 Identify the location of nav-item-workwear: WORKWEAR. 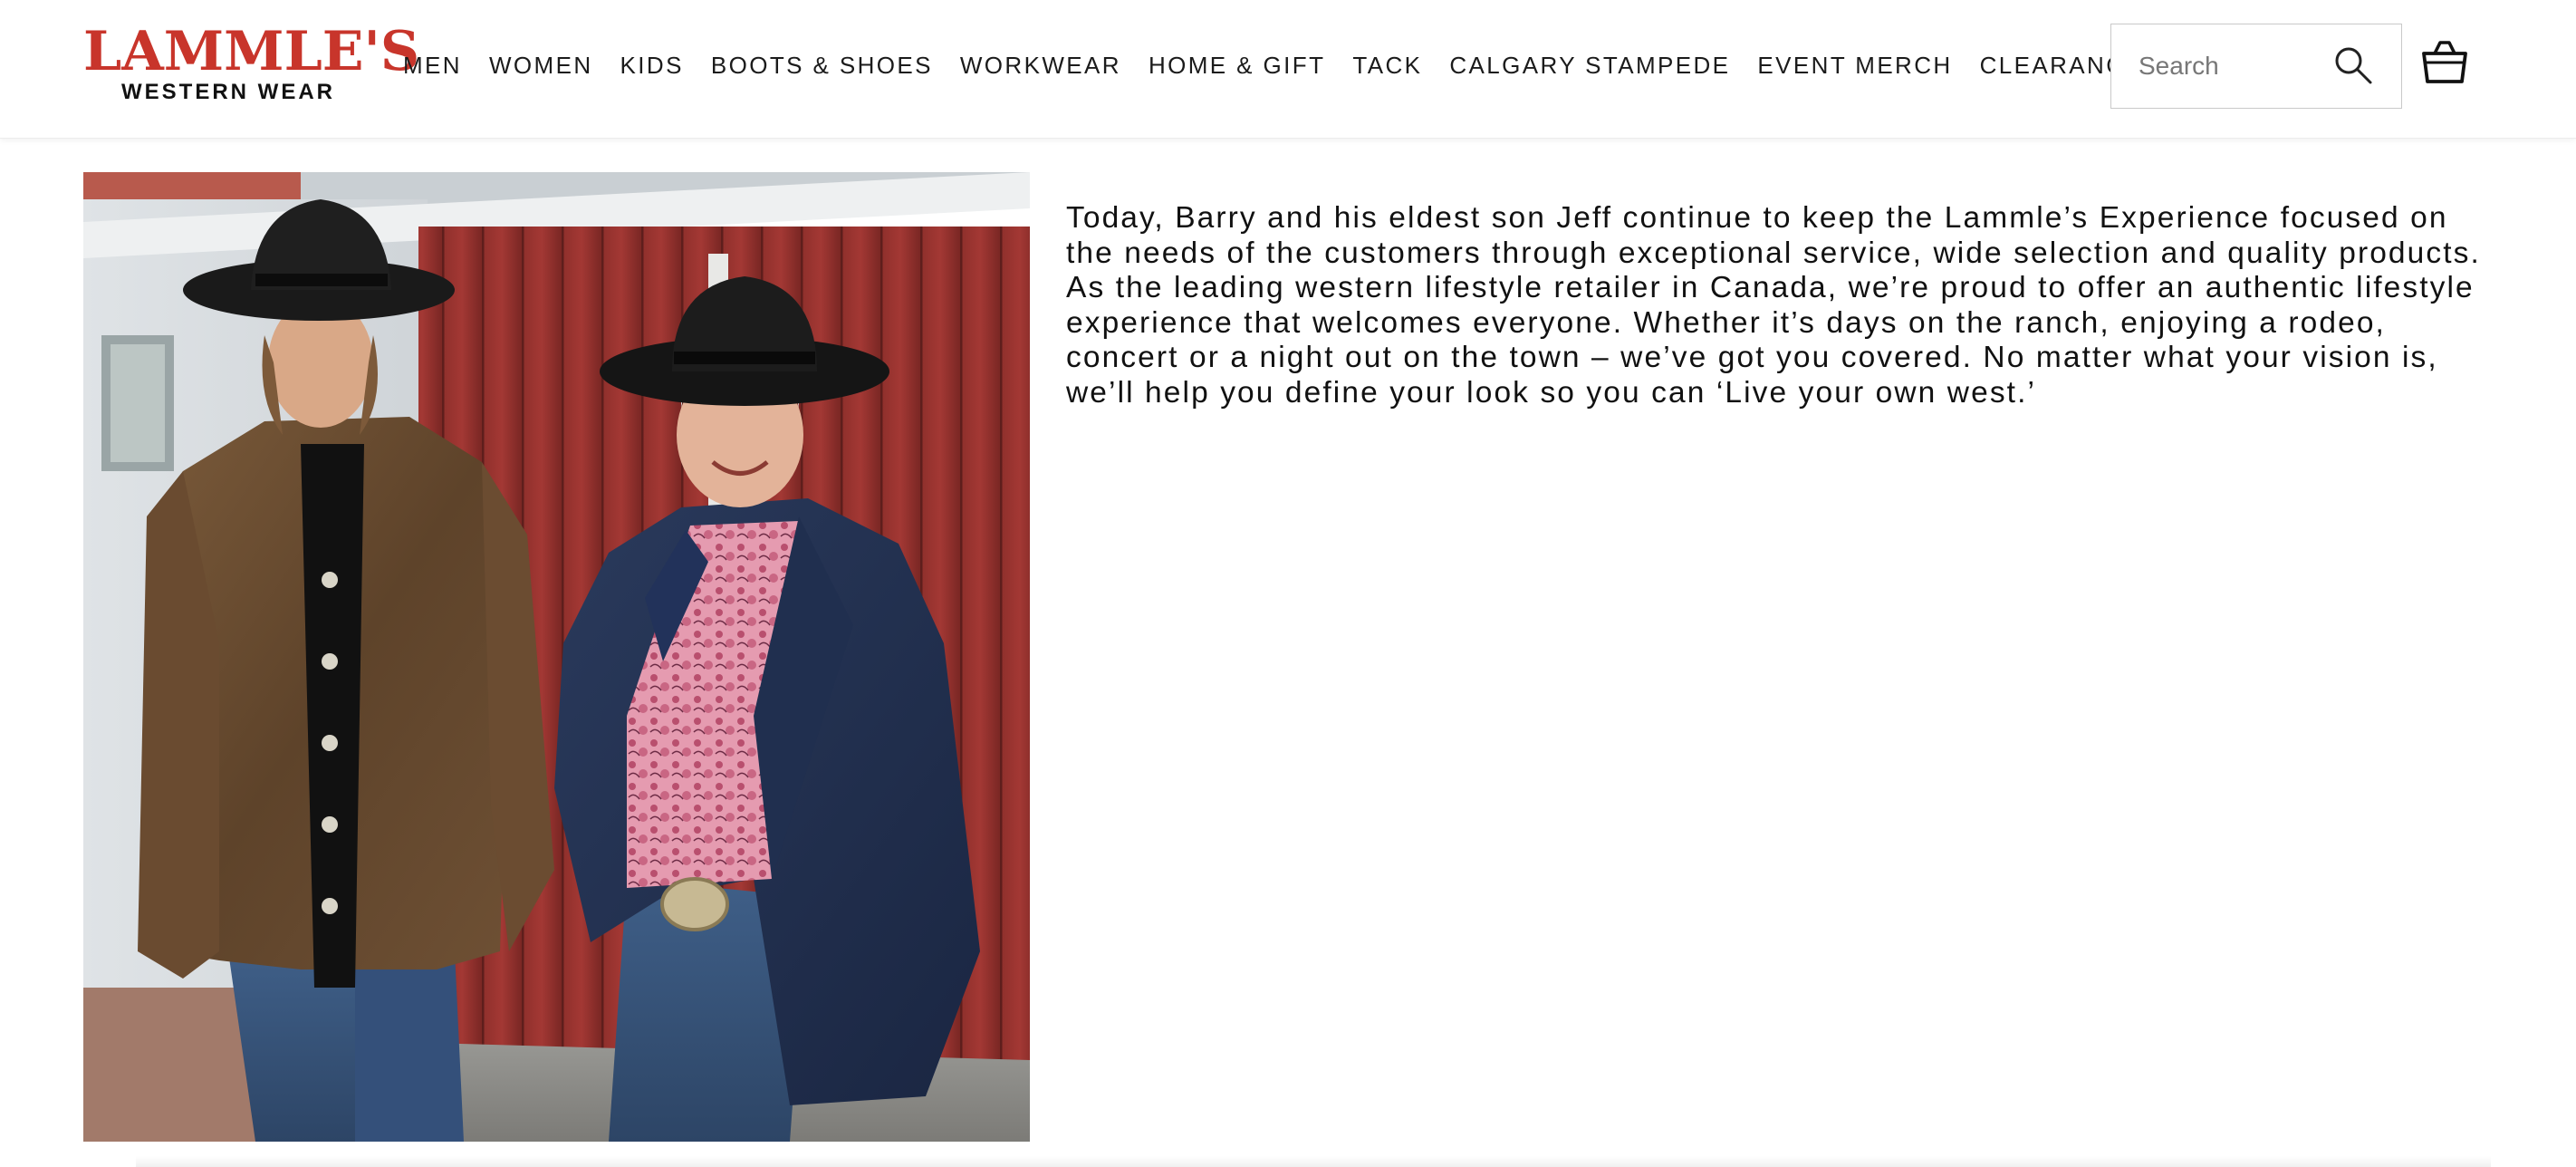
(1040, 66).